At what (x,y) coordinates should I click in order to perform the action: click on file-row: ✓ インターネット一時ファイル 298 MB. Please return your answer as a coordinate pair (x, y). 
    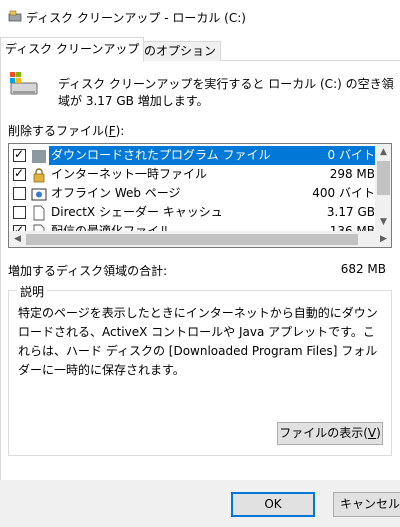
    Looking at the image, I should click on (192, 174).